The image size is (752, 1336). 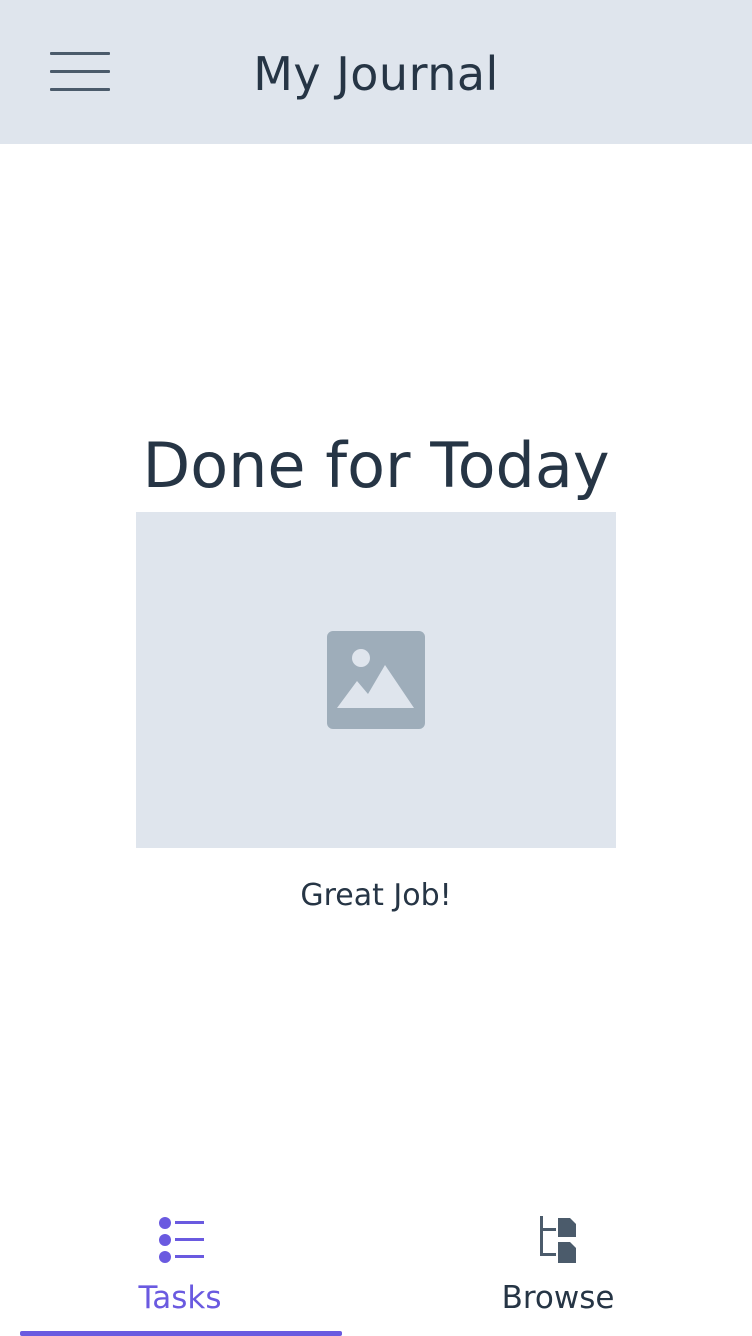 What do you see at coordinates (376, 895) in the screenshot?
I see `caption: Great Job!` at bounding box center [376, 895].